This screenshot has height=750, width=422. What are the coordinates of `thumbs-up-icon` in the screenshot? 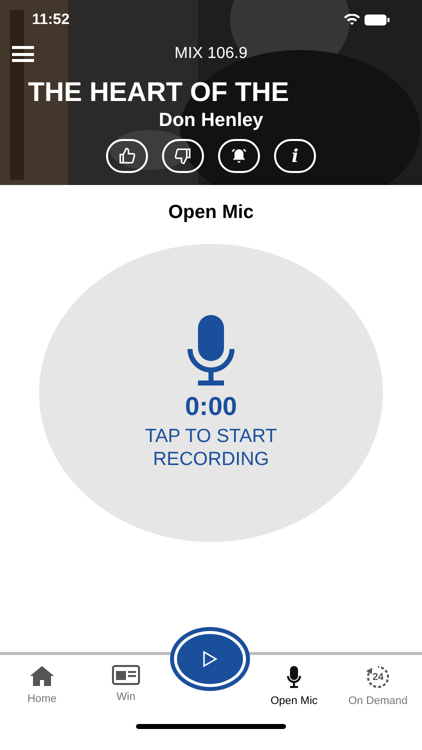 It's located at (127, 156).